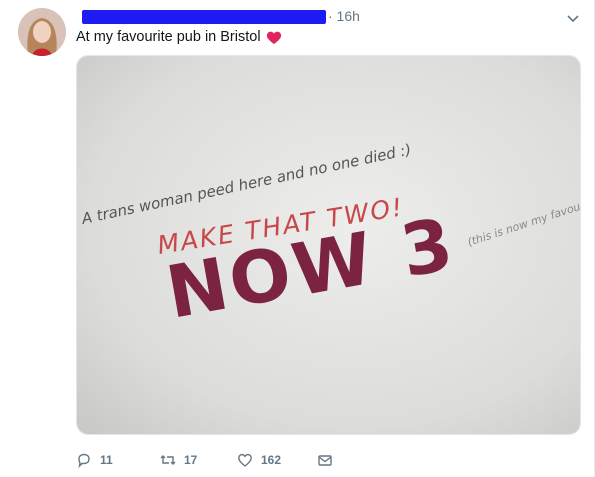 Image resolution: width=595 pixels, height=477 pixels. Describe the element at coordinates (168, 37) in the screenshot. I see `tweet-text-content: At my favourite pub in Bristol` at that location.